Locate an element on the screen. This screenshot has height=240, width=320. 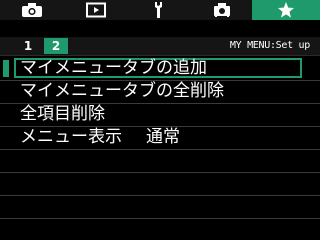
tab-custom-functions is located at coordinates (222, 10).